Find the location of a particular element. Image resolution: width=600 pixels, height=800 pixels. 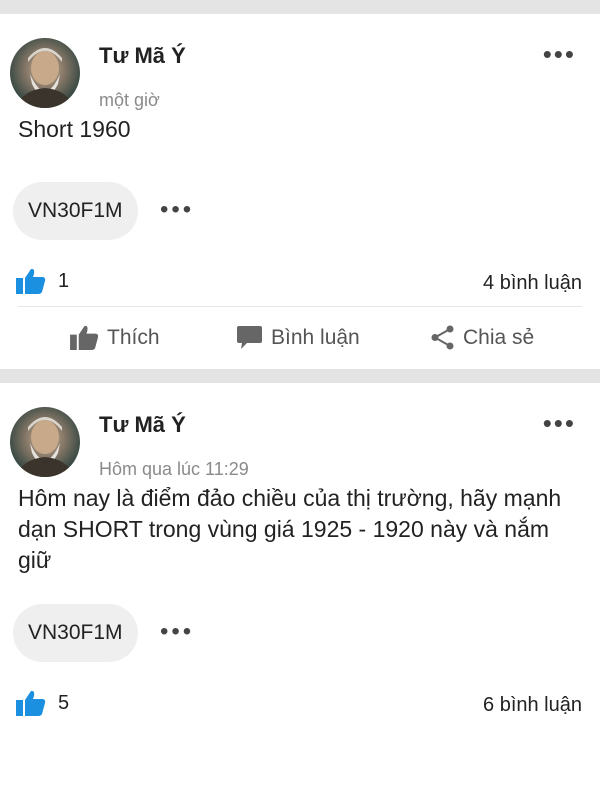

post-stats: 5 6 bình luận is located at coordinates (300, 694).